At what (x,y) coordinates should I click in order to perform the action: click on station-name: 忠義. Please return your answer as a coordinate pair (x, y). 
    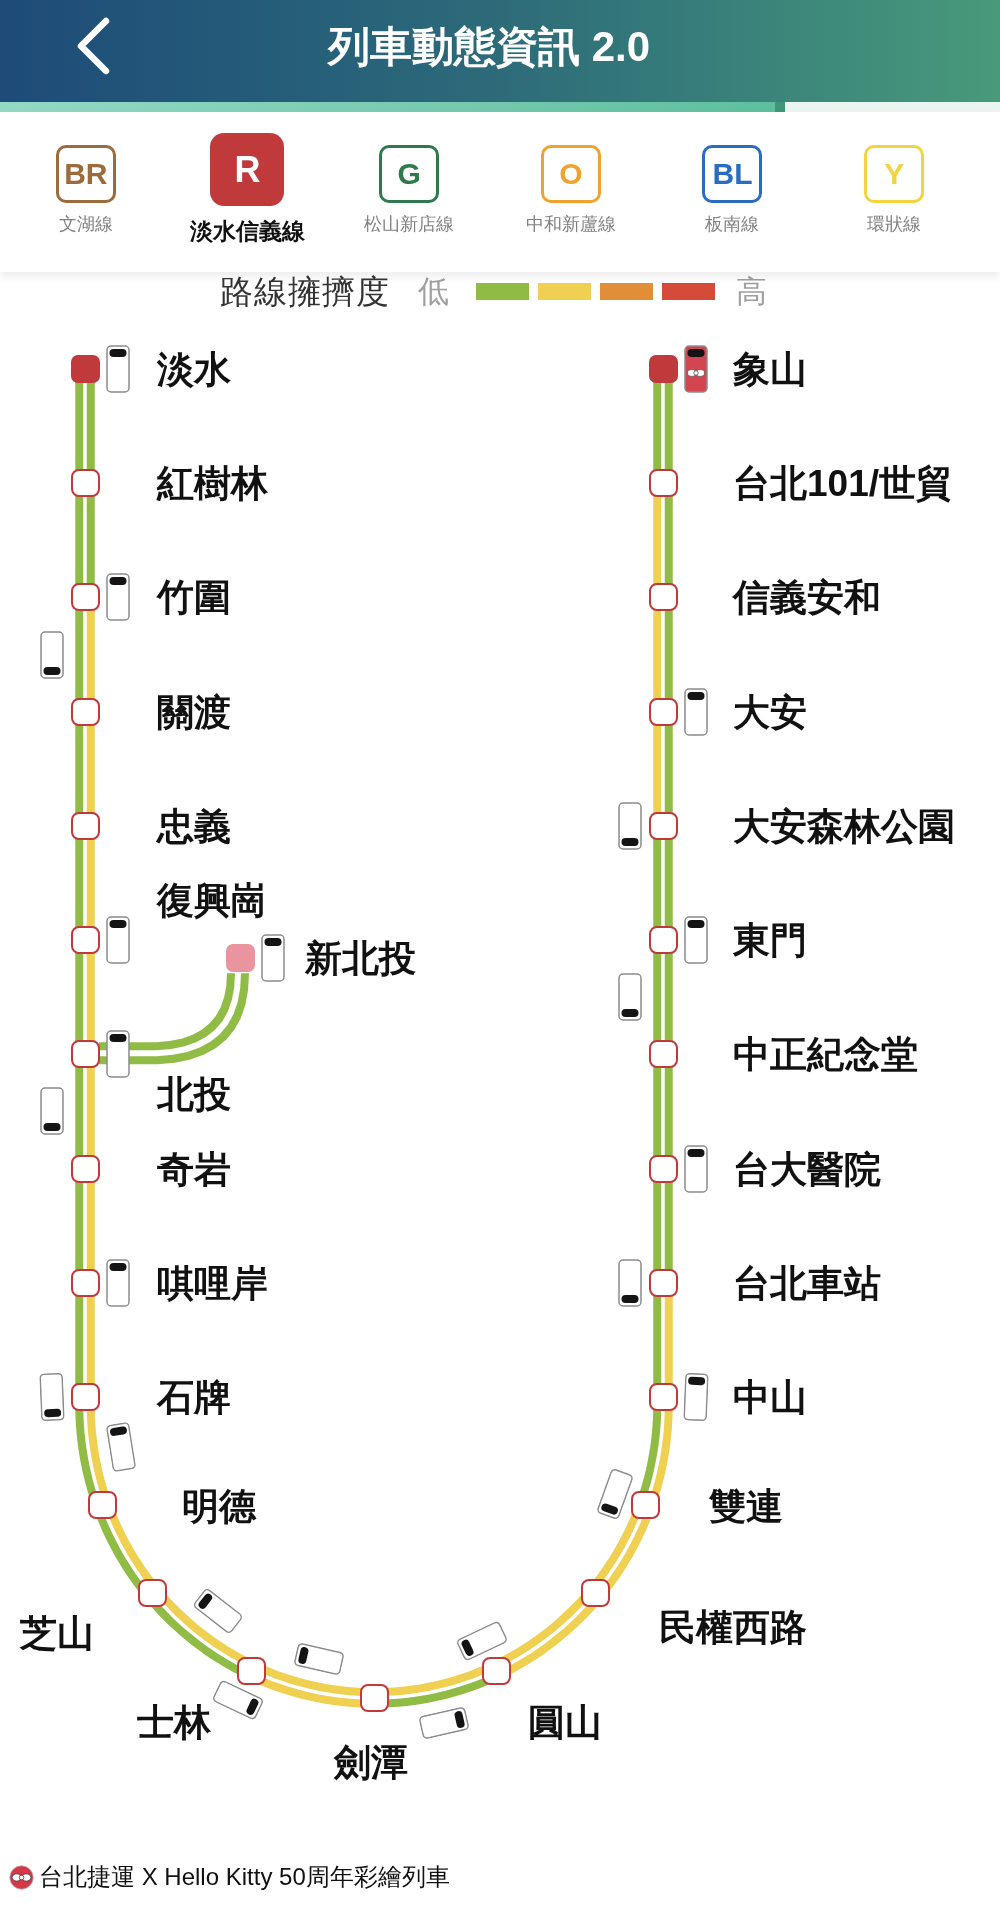
    Looking at the image, I should click on (194, 826).